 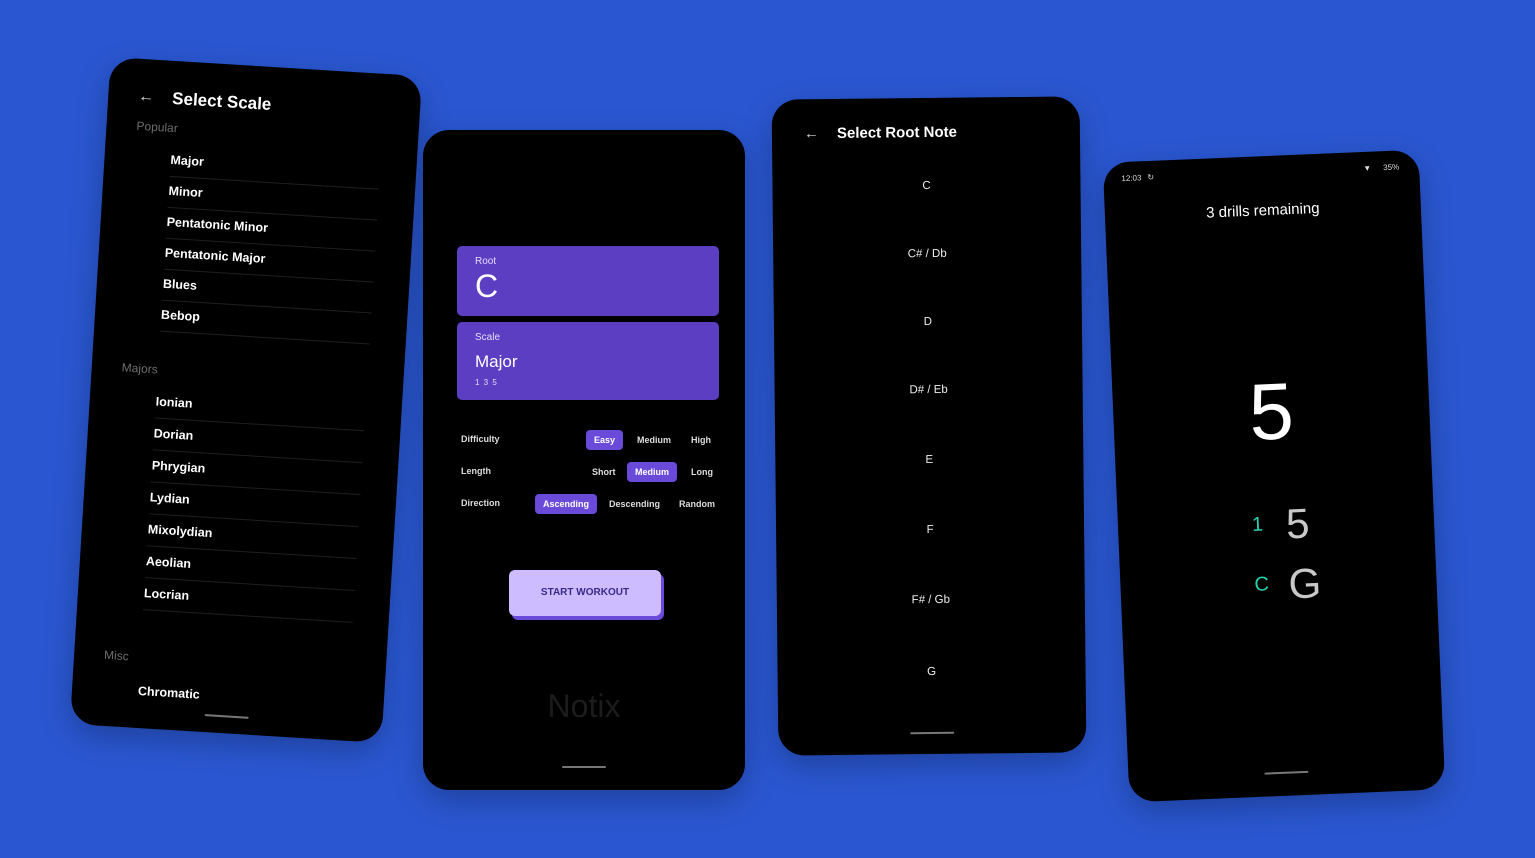 I want to click on scale-item-chromatic: Chromatic, so click(x=242, y=699).